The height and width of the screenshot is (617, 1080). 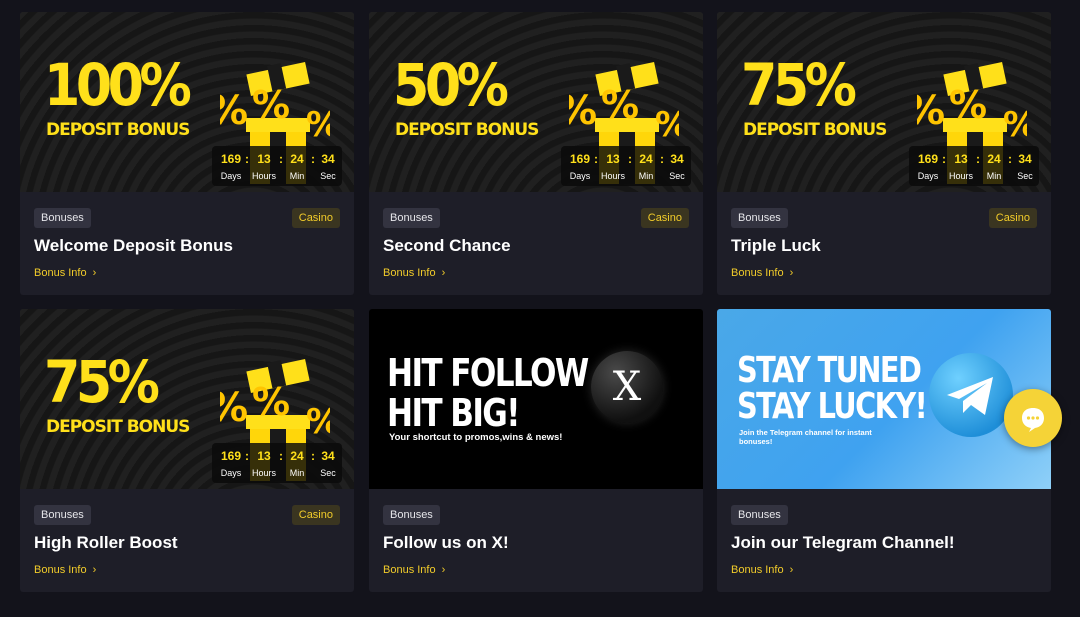 I want to click on promo-card: 50% DEPOSIT BONUS % % % 169 : 13 : 24, so click(x=536, y=153).